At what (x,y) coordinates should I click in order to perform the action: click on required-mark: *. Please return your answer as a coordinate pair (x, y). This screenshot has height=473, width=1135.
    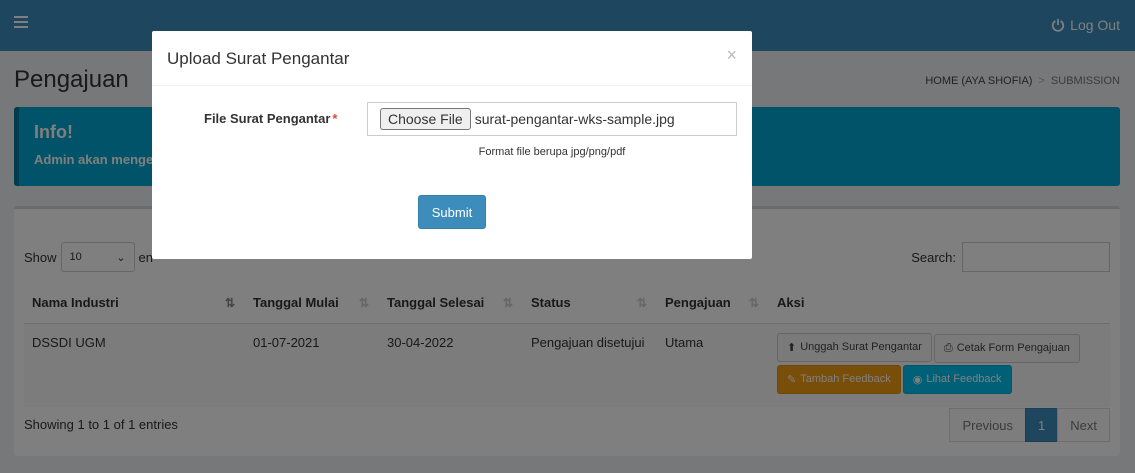
    Looking at the image, I should click on (335, 118).